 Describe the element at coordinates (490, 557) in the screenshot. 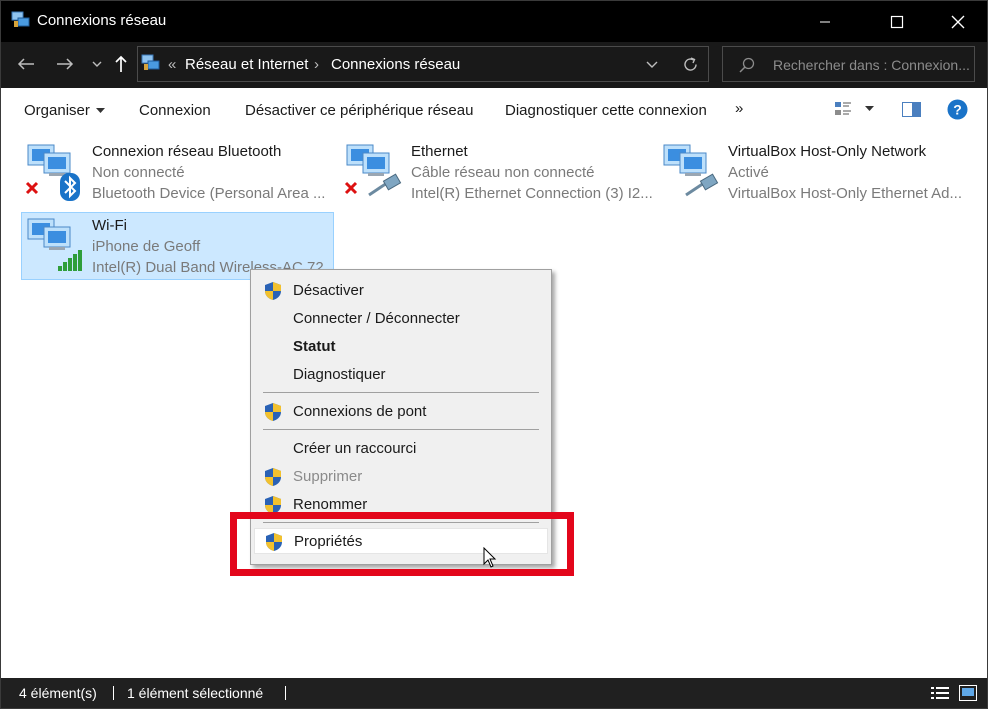

I see `mouse-cursor-icon` at that location.